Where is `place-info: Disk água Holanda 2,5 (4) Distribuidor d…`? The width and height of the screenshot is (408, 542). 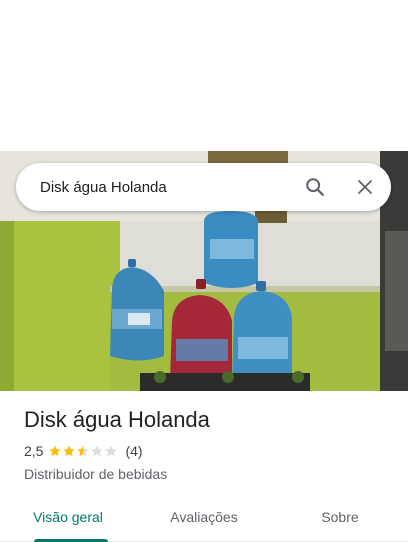 place-info: Disk água Holanda 2,5 (4) Distribuidor d… is located at coordinates (208, 444).